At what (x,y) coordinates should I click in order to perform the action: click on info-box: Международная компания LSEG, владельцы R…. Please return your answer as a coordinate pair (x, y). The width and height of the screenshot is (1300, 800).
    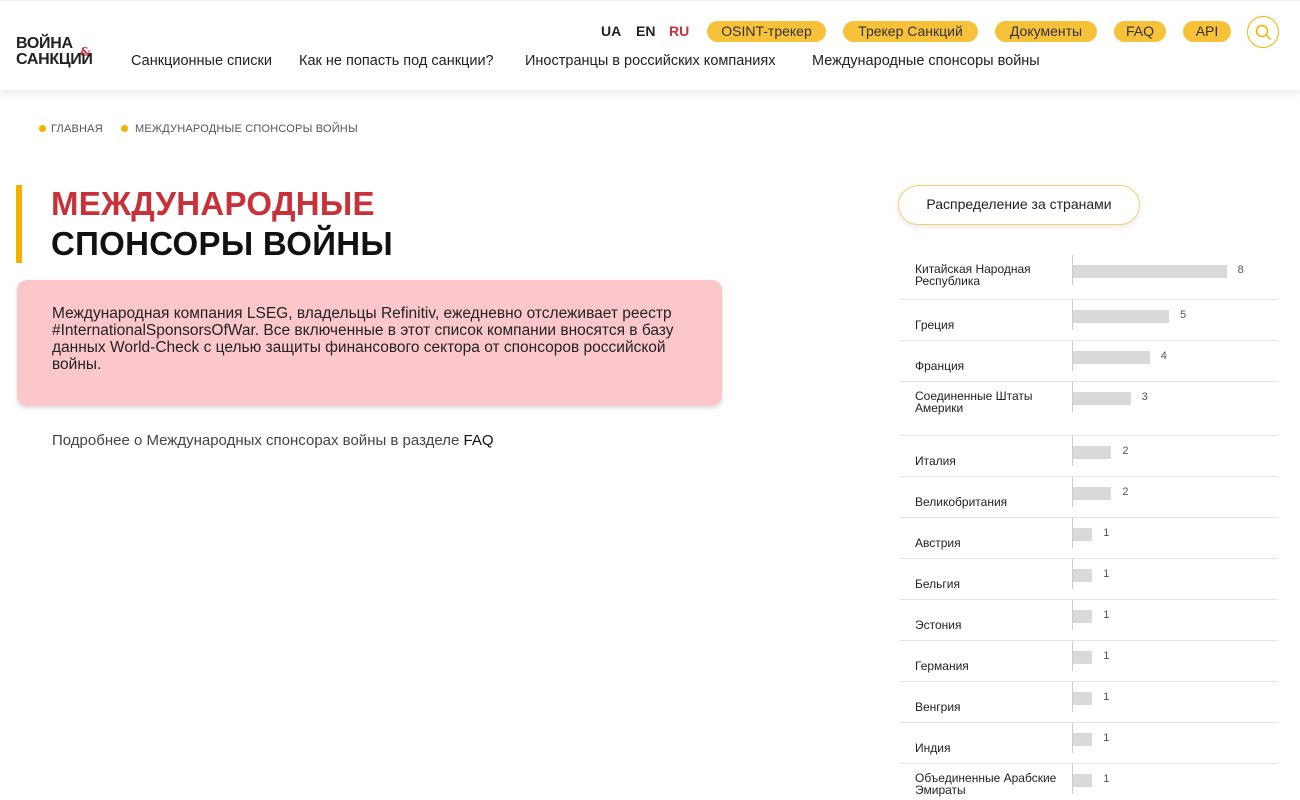
    Looking at the image, I should click on (369, 343).